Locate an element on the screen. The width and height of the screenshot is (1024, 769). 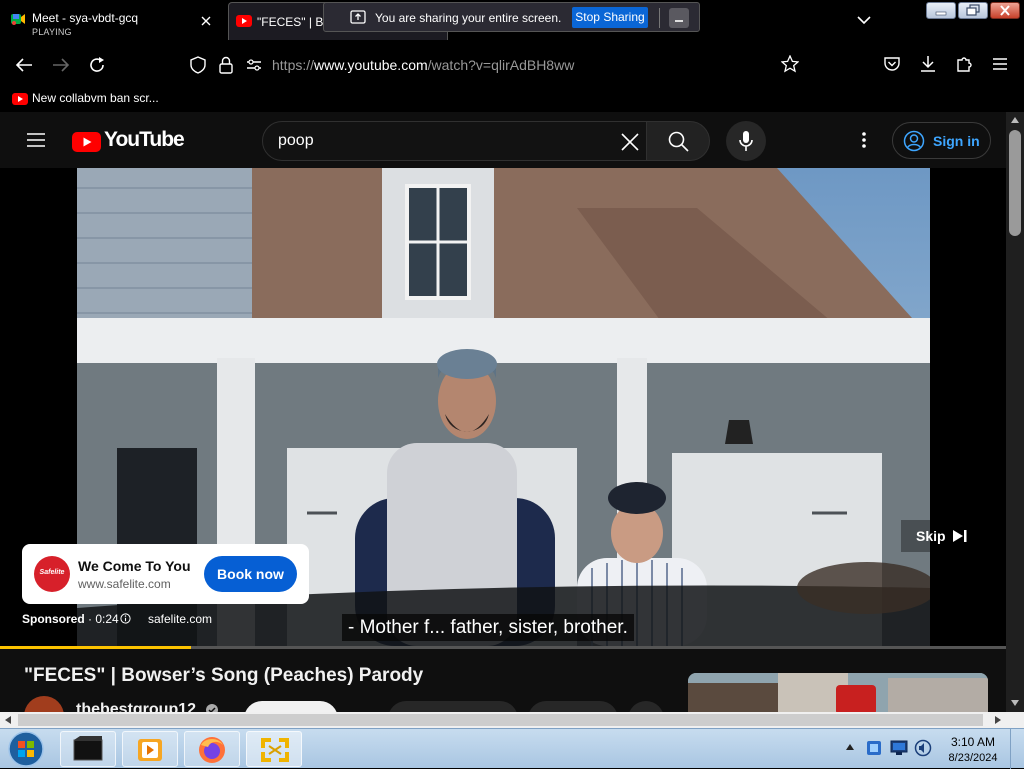
close-tab-icon is located at coordinates (206, 21).